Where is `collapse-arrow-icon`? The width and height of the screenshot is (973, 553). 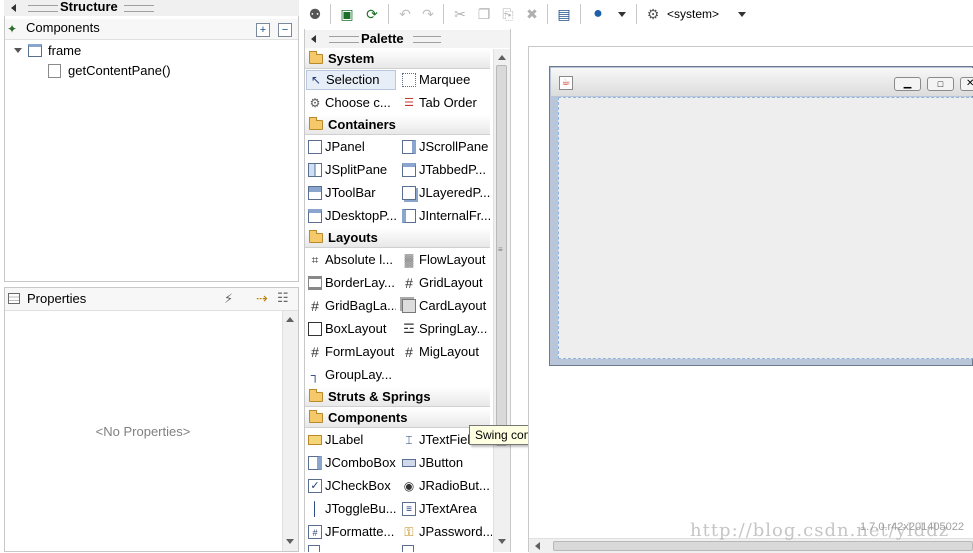
collapse-arrow-icon is located at coordinates (13, 8).